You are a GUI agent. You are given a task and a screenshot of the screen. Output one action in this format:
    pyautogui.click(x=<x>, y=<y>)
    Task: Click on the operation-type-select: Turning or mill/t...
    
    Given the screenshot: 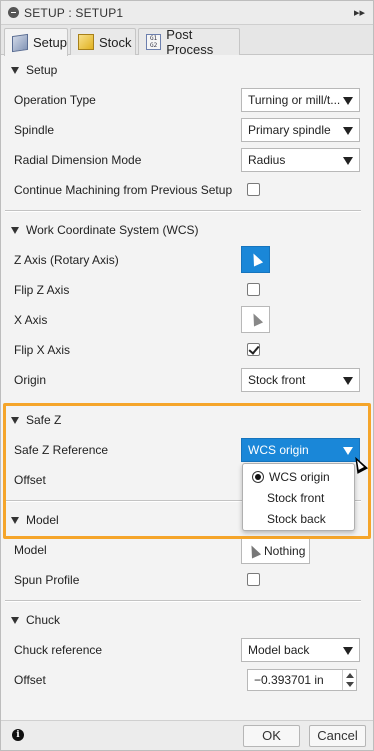 What is the action you would take?
    pyautogui.click(x=300, y=100)
    